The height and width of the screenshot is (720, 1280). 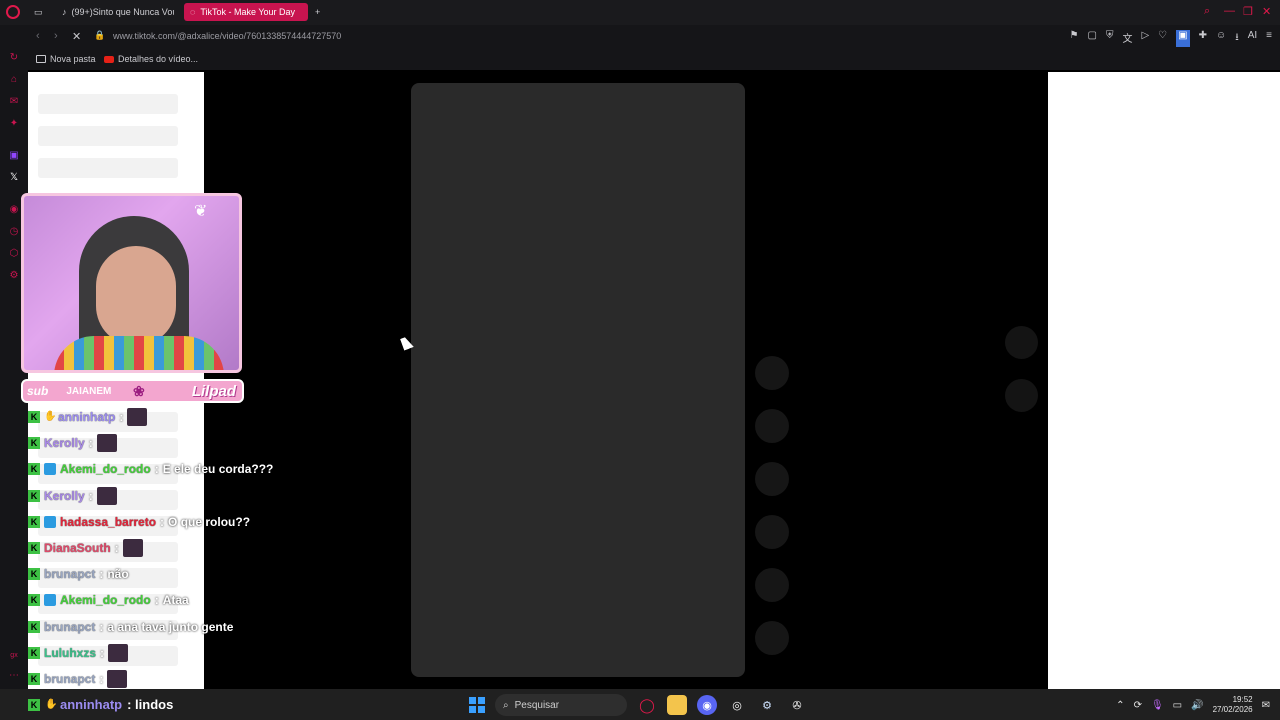 I want to click on chat-text: E ele deu corda???, so click(x=218, y=469).